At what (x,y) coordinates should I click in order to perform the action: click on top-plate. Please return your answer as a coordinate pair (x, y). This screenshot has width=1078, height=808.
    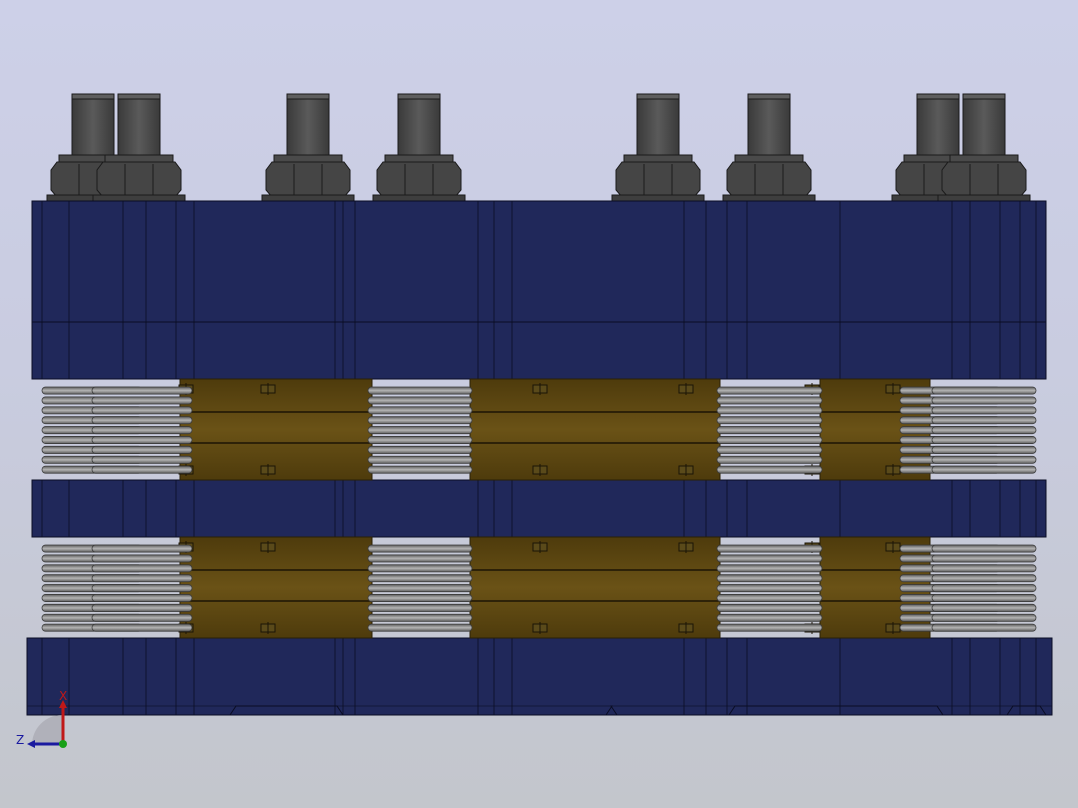
    Looking at the image, I should click on (539, 262).